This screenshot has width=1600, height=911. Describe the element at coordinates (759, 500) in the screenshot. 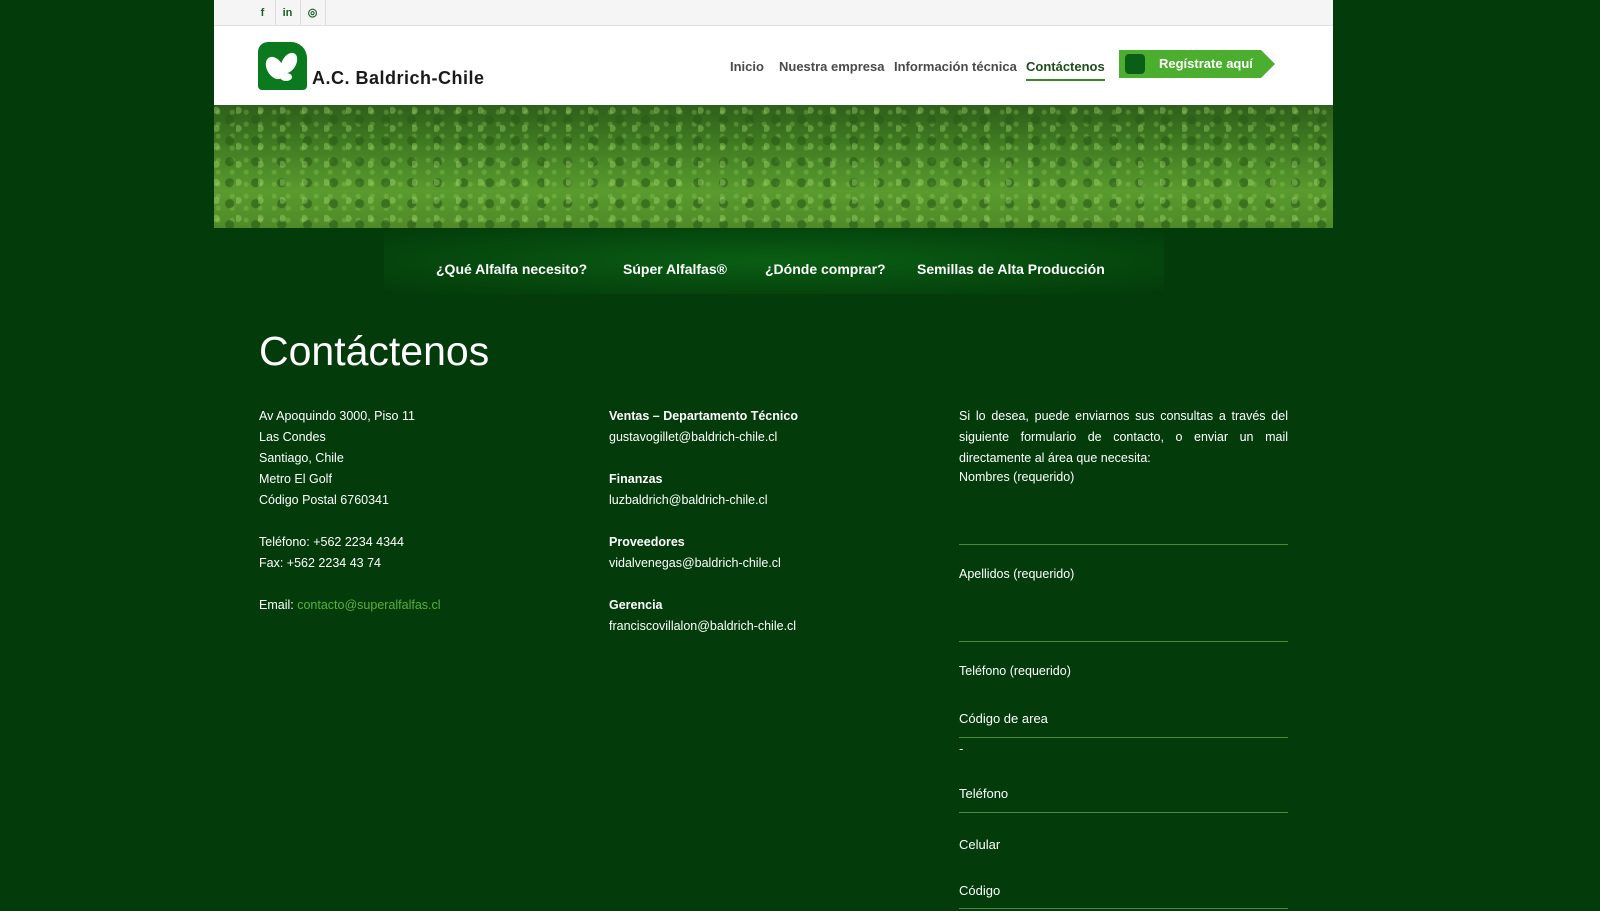

I see `dept-finanzas-email: luzbaldrich@baldrich-chile.cl` at that location.